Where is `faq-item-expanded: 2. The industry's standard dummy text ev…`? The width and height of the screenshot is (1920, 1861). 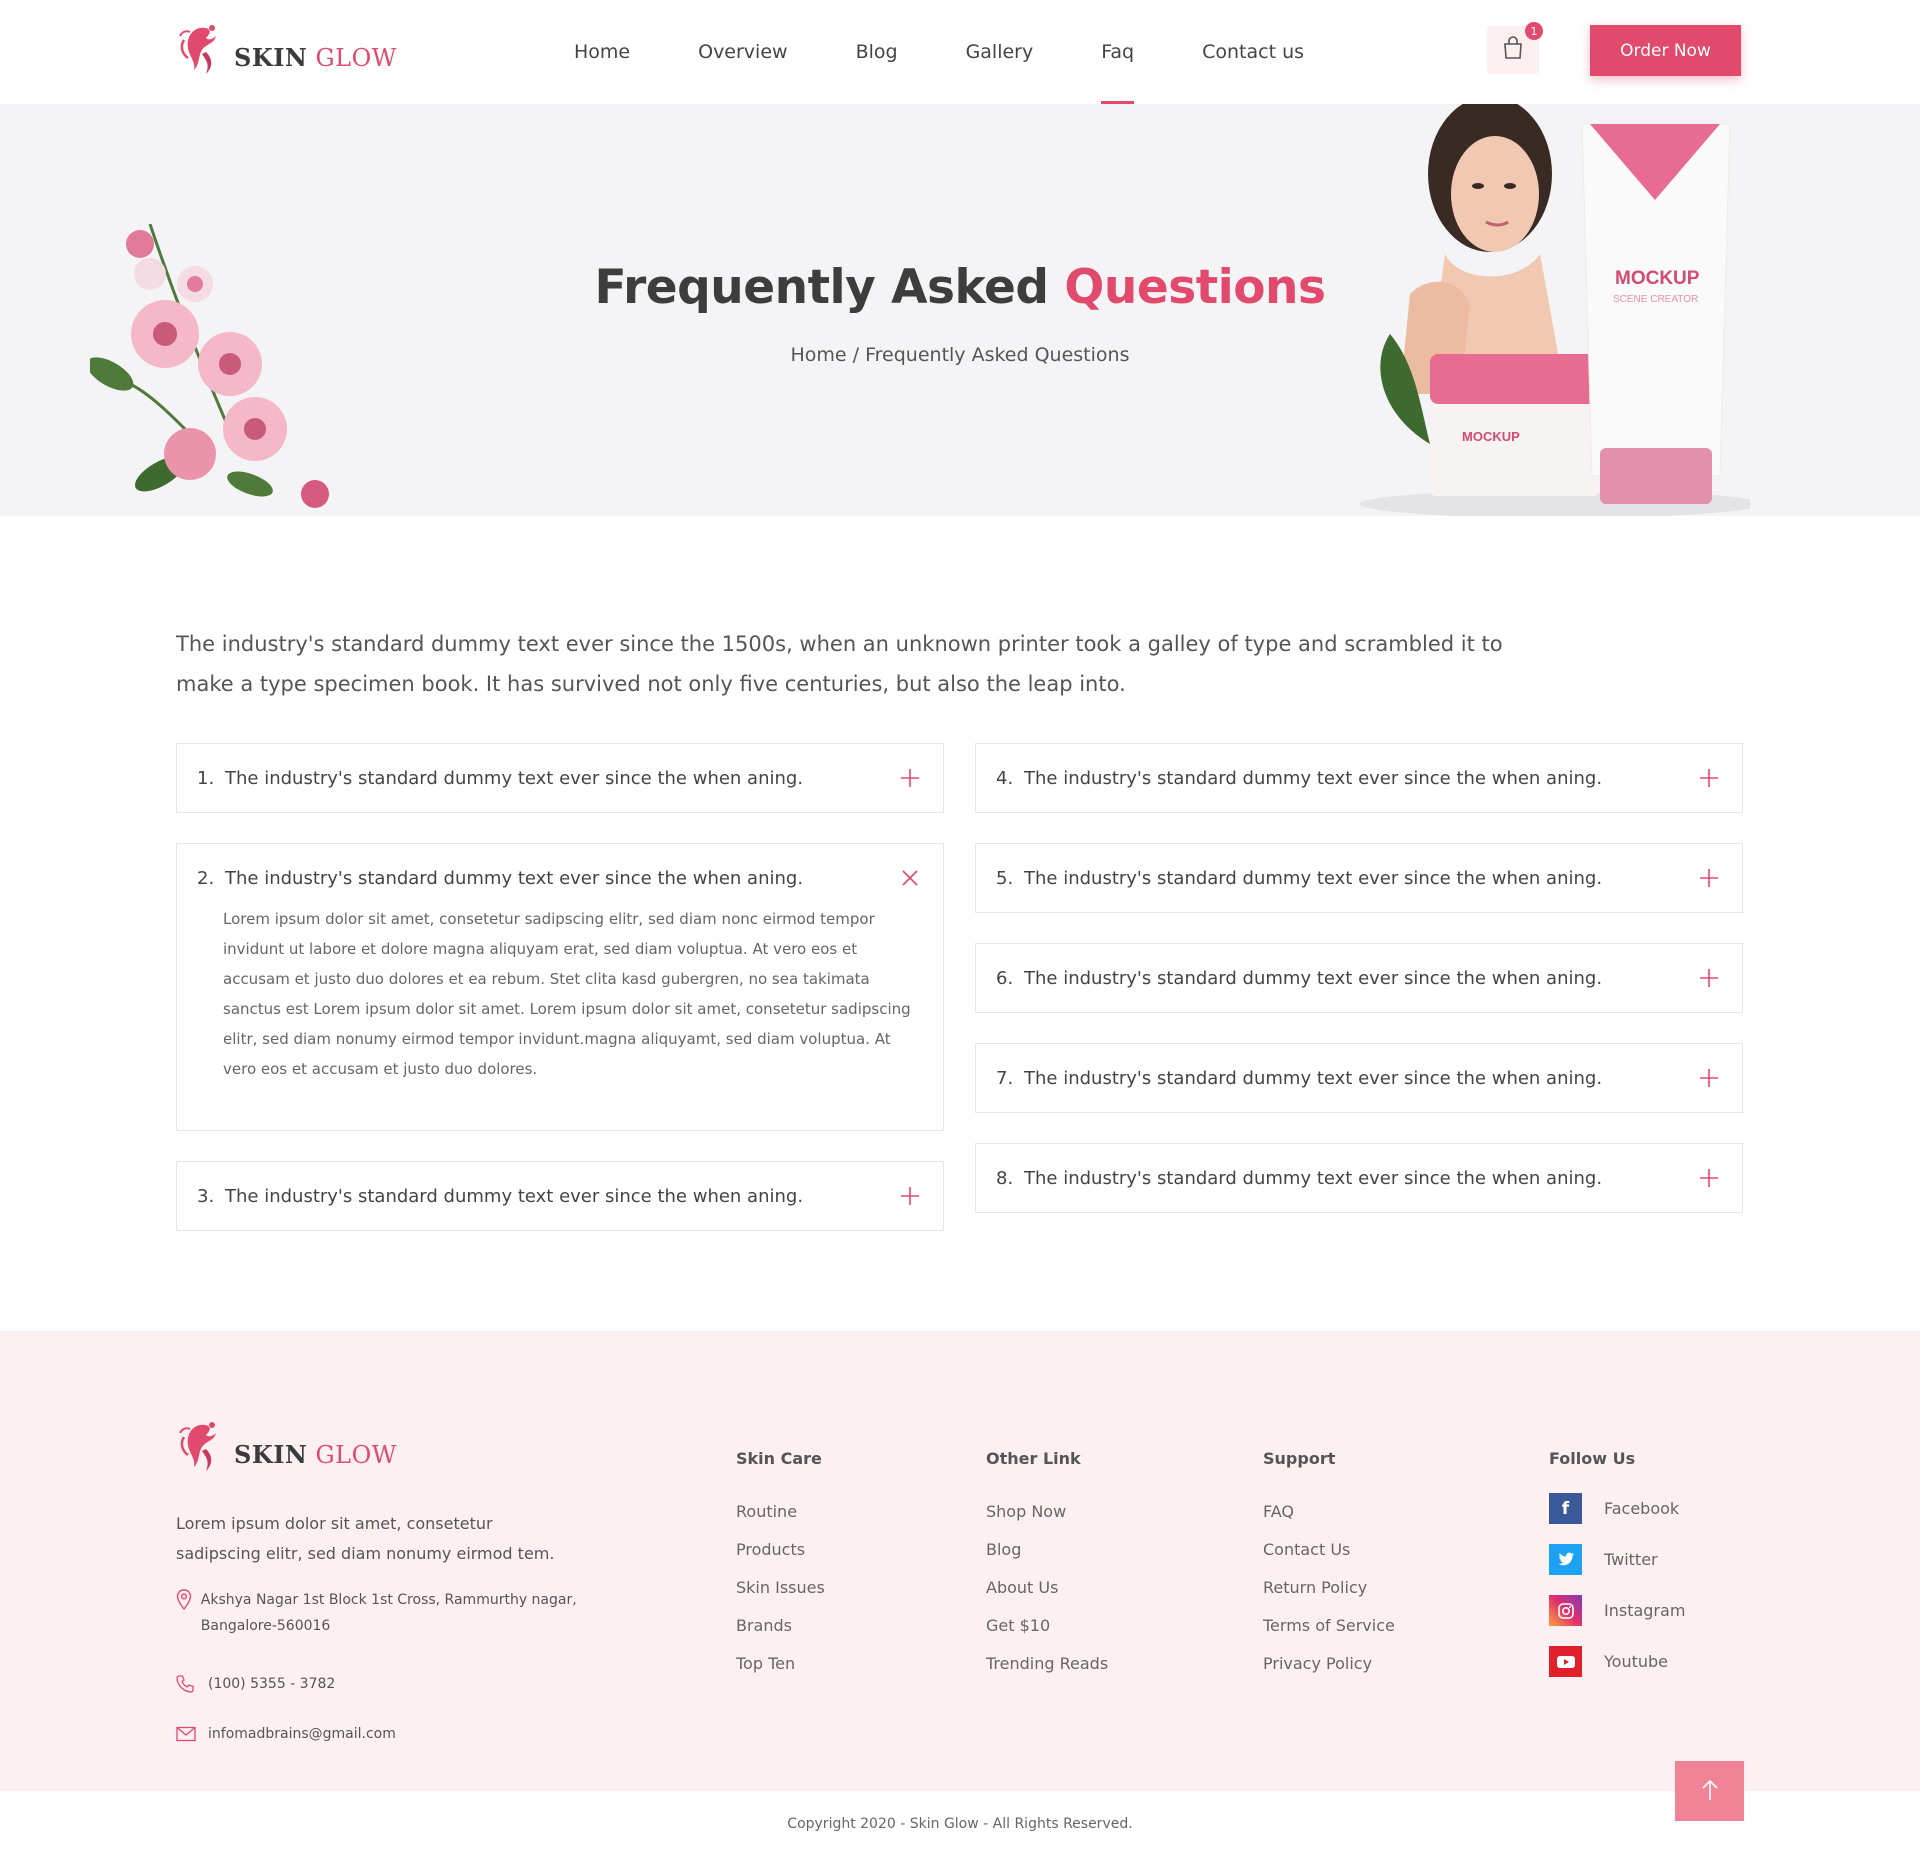
faq-item-expanded: 2. The industry's standard dummy text ev… is located at coordinates (560, 987).